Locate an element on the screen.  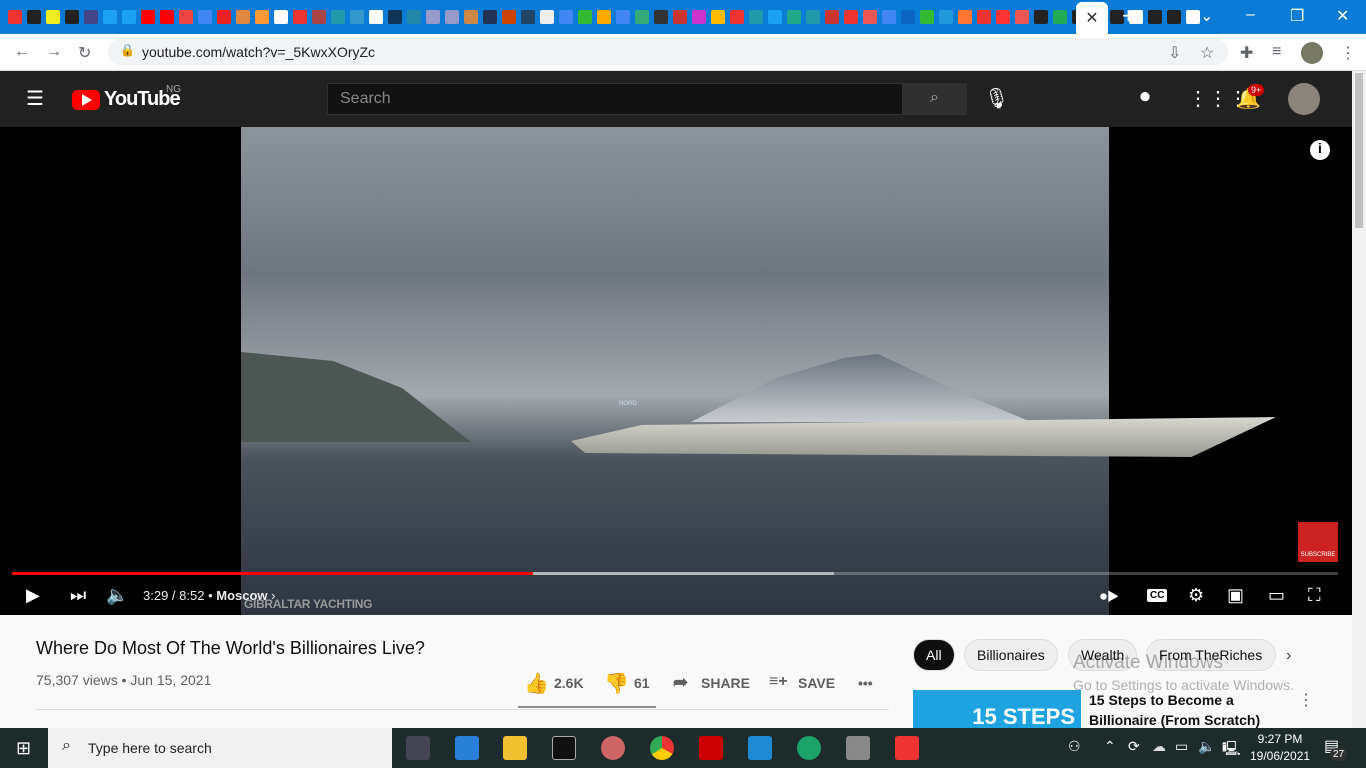
create-video-icon: ⏺ is located at coordinates (1145, 97).